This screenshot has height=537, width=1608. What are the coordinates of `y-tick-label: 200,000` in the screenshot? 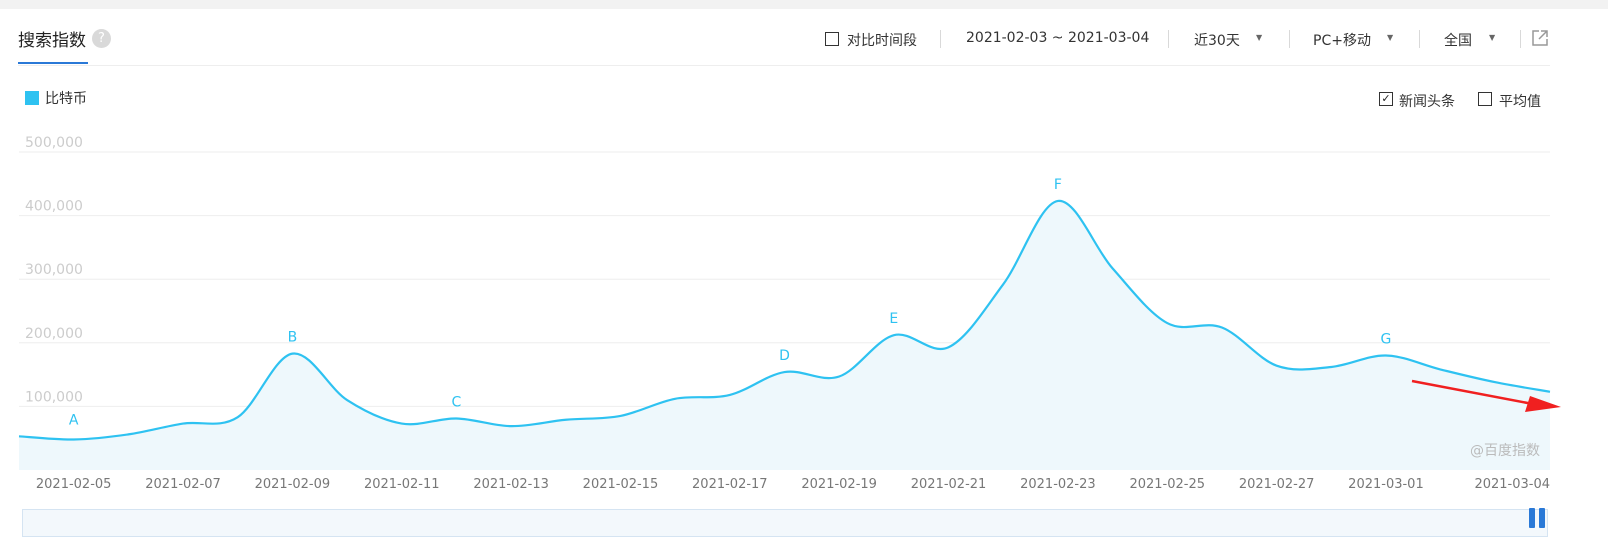 It's located at (54, 334).